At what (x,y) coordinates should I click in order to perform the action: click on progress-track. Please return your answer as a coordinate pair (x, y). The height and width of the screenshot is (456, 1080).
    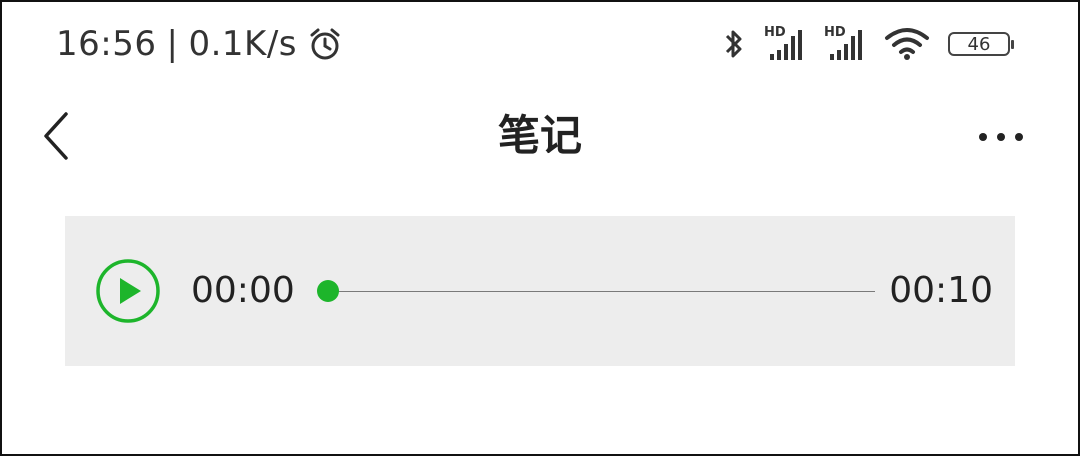
    Looking at the image, I should click on (602, 291).